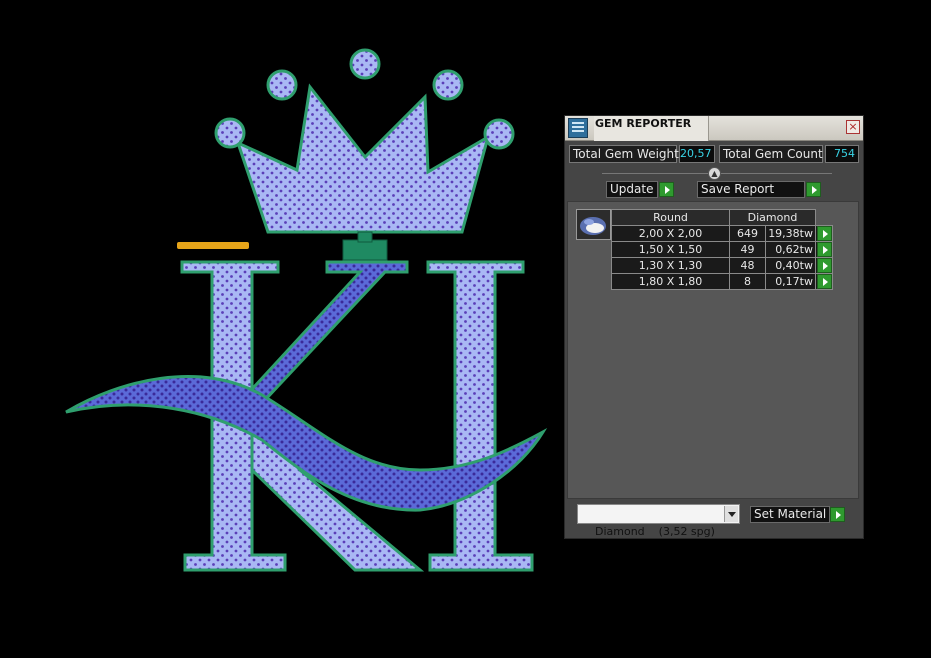  I want to click on panel-titlebar: GEM REPORTER ×, so click(714, 128).